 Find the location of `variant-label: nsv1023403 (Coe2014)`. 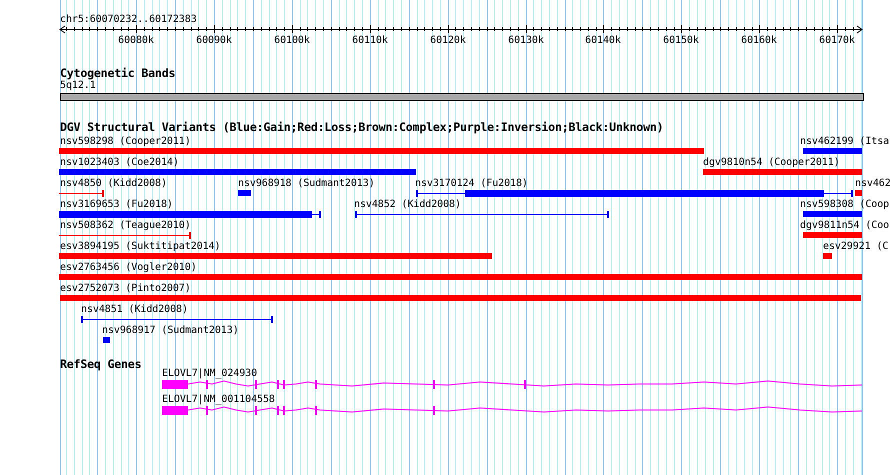

variant-label: nsv1023403 (Coe2014) is located at coordinates (119, 162).